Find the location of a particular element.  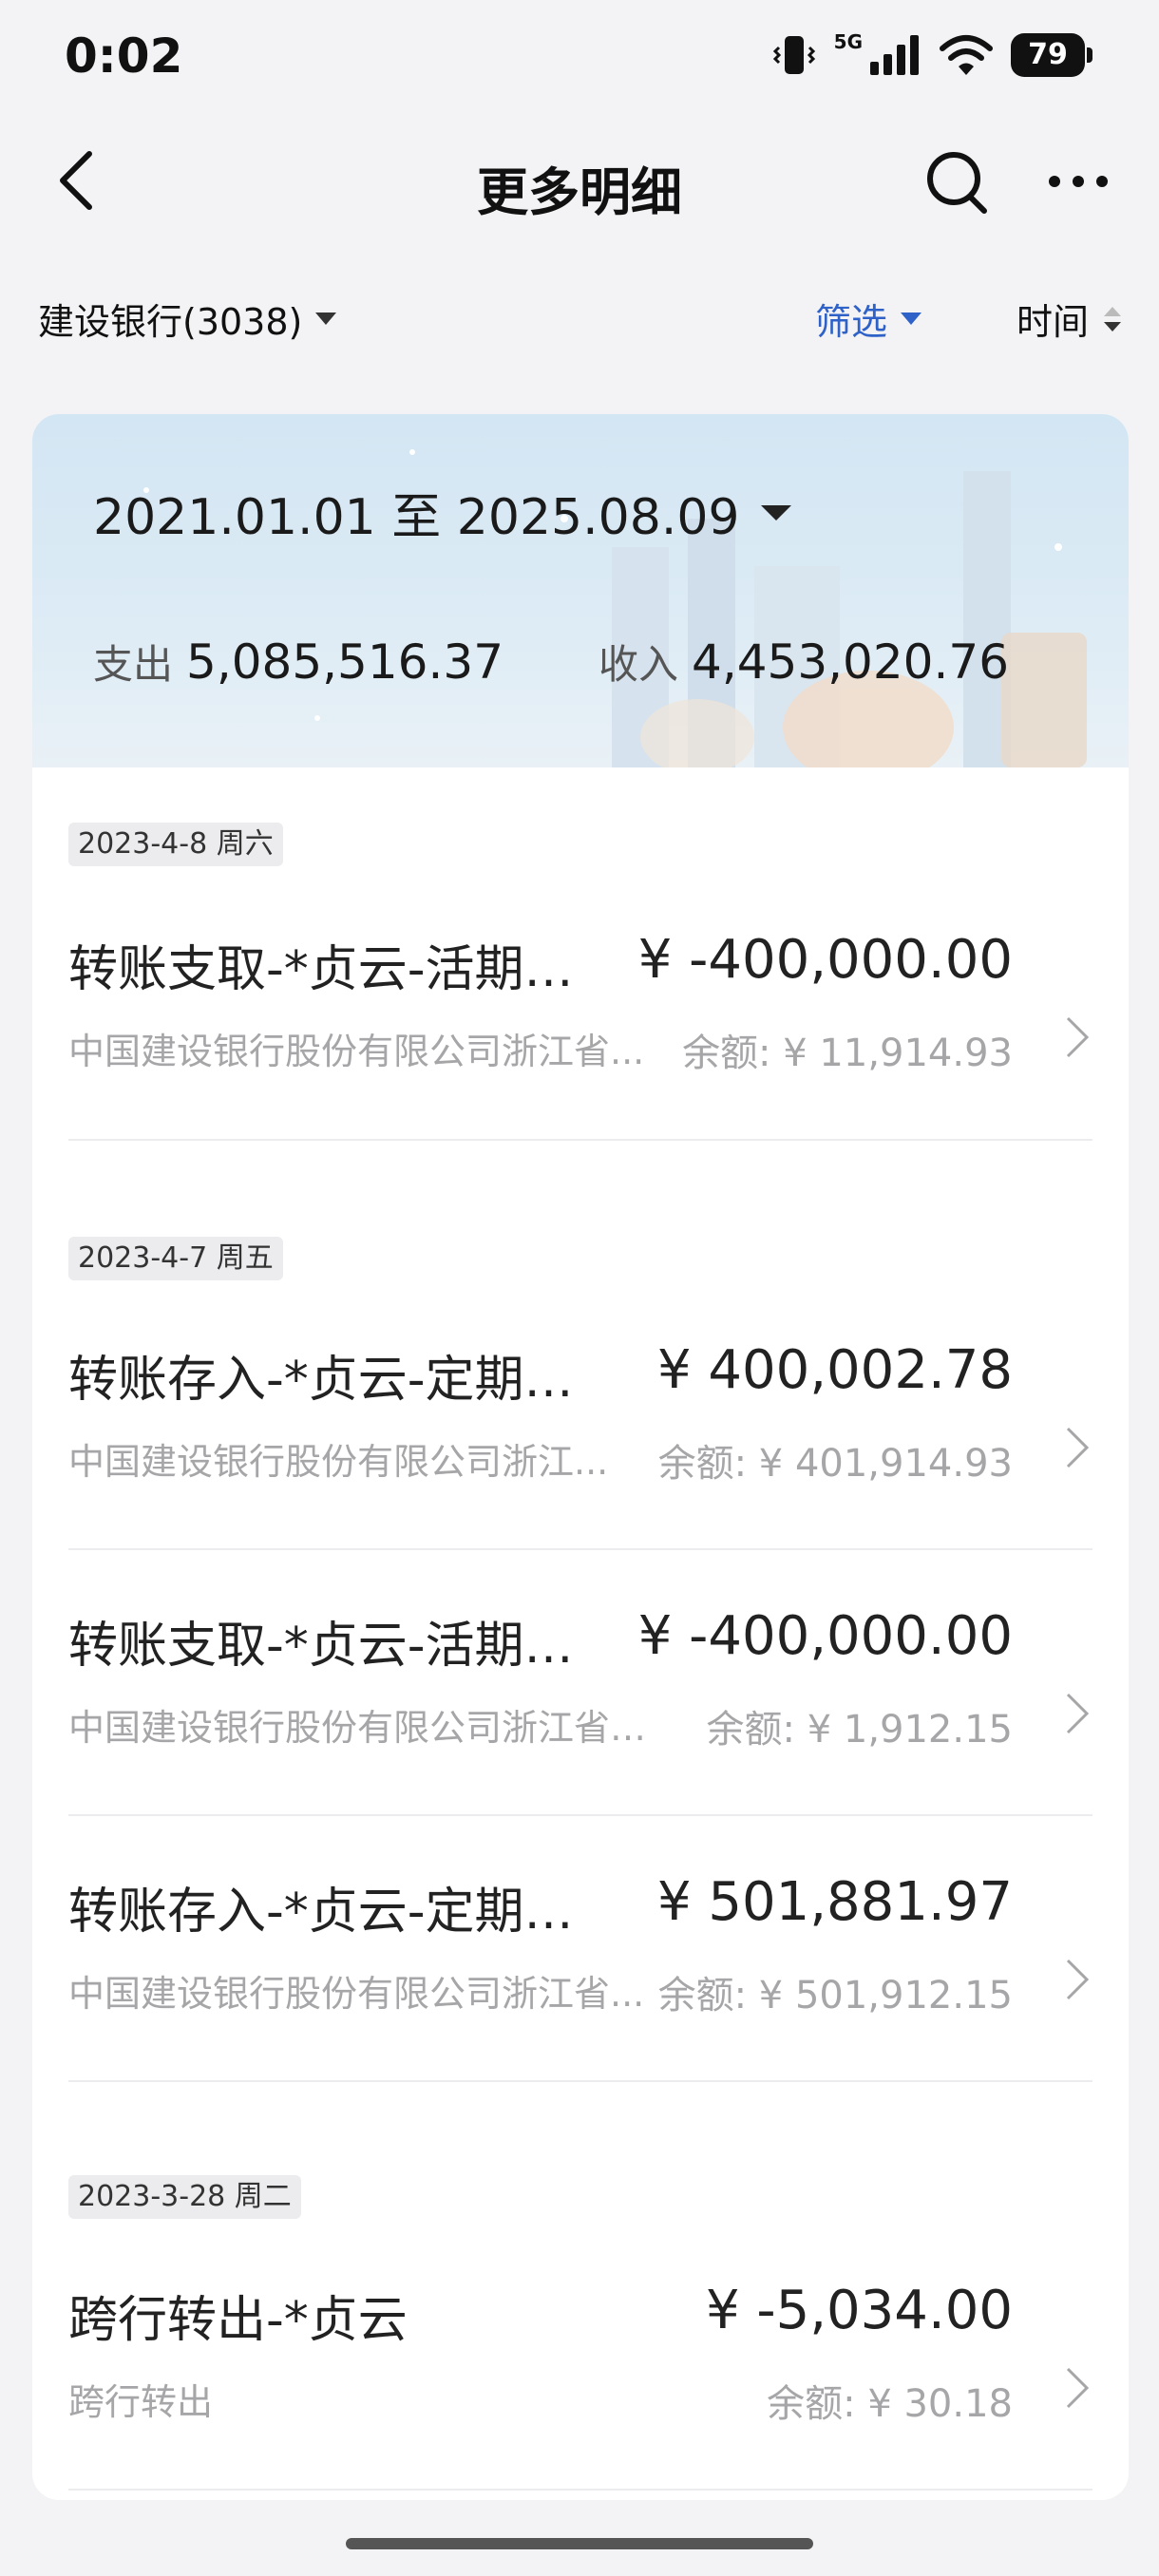

expense-value: 5,085,516.37 is located at coordinates (345, 662).